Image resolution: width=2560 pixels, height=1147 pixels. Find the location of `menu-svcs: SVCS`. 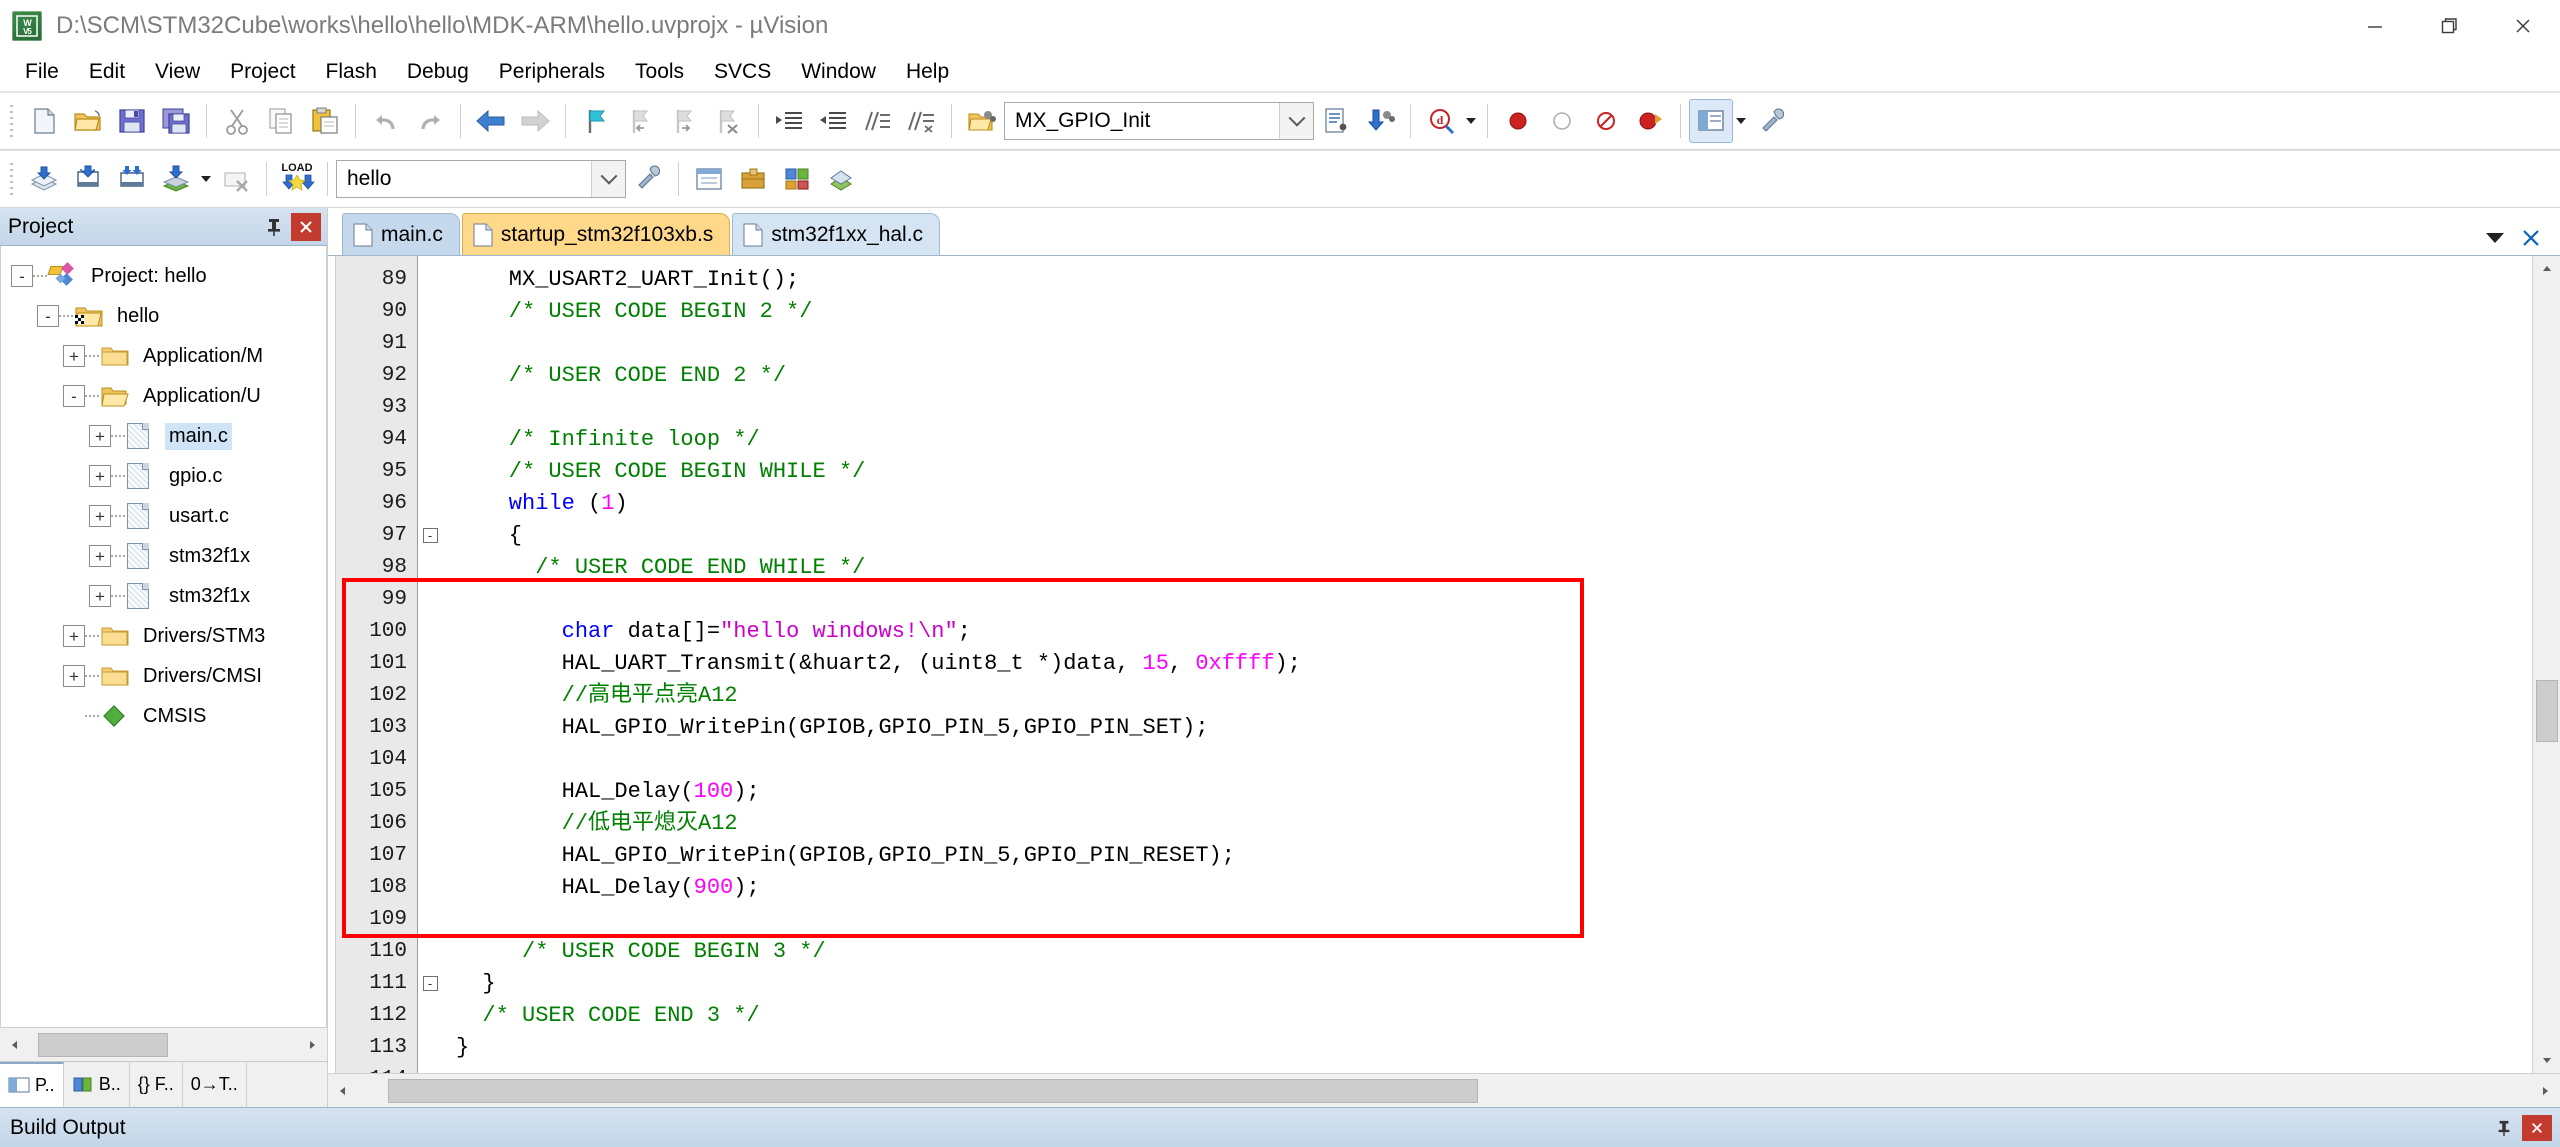

menu-svcs: SVCS is located at coordinates (742, 72).